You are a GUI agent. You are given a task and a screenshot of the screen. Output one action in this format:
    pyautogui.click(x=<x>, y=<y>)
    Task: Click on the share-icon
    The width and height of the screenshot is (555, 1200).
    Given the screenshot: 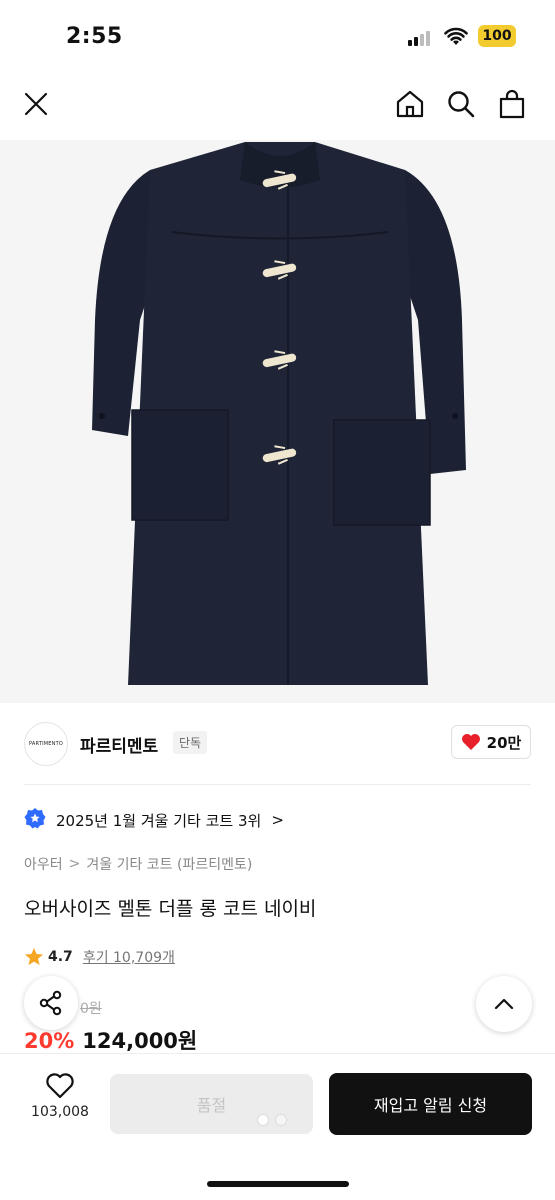 What is the action you would take?
    pyautogui.click(x=50, y=1003)
    